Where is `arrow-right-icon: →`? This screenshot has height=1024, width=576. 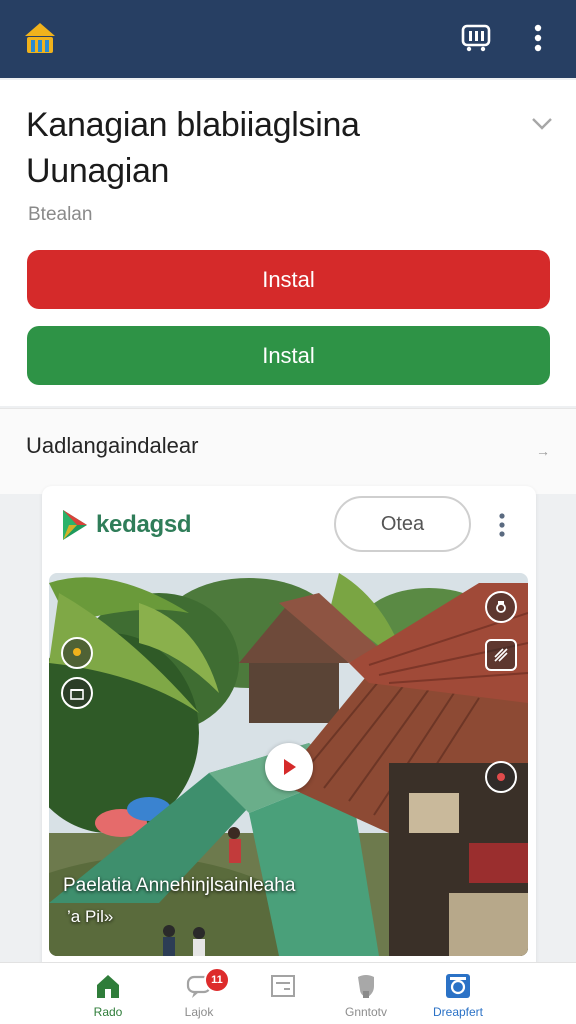
arrow-right-icon: → is located at coordinates (543, 451).